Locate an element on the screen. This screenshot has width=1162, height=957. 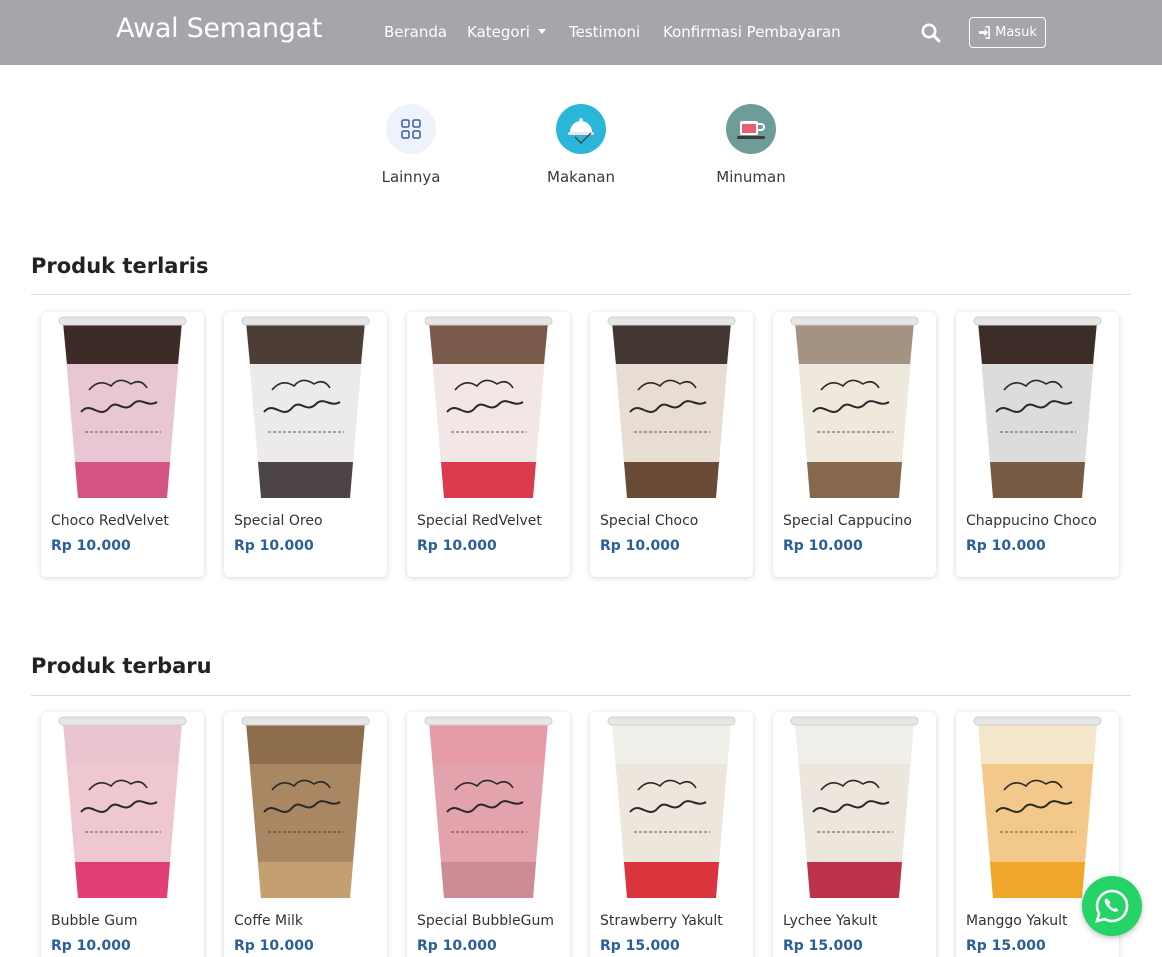
coffee-cup-icon is located at coordinates (751, 129).